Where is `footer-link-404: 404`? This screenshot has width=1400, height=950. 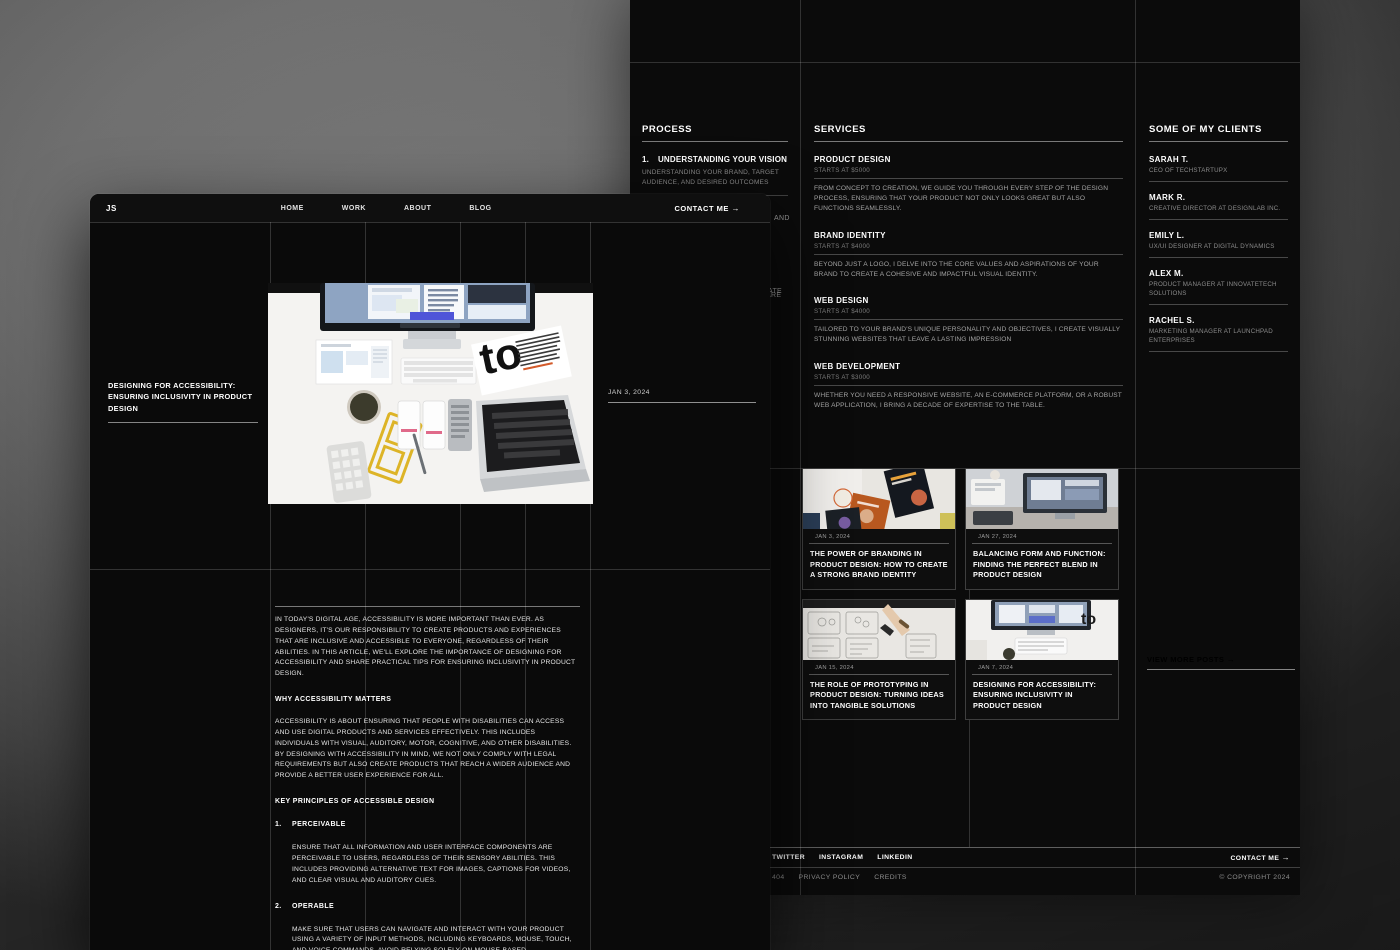 footer-link-404: 404 is located at coordinates (778, 877).